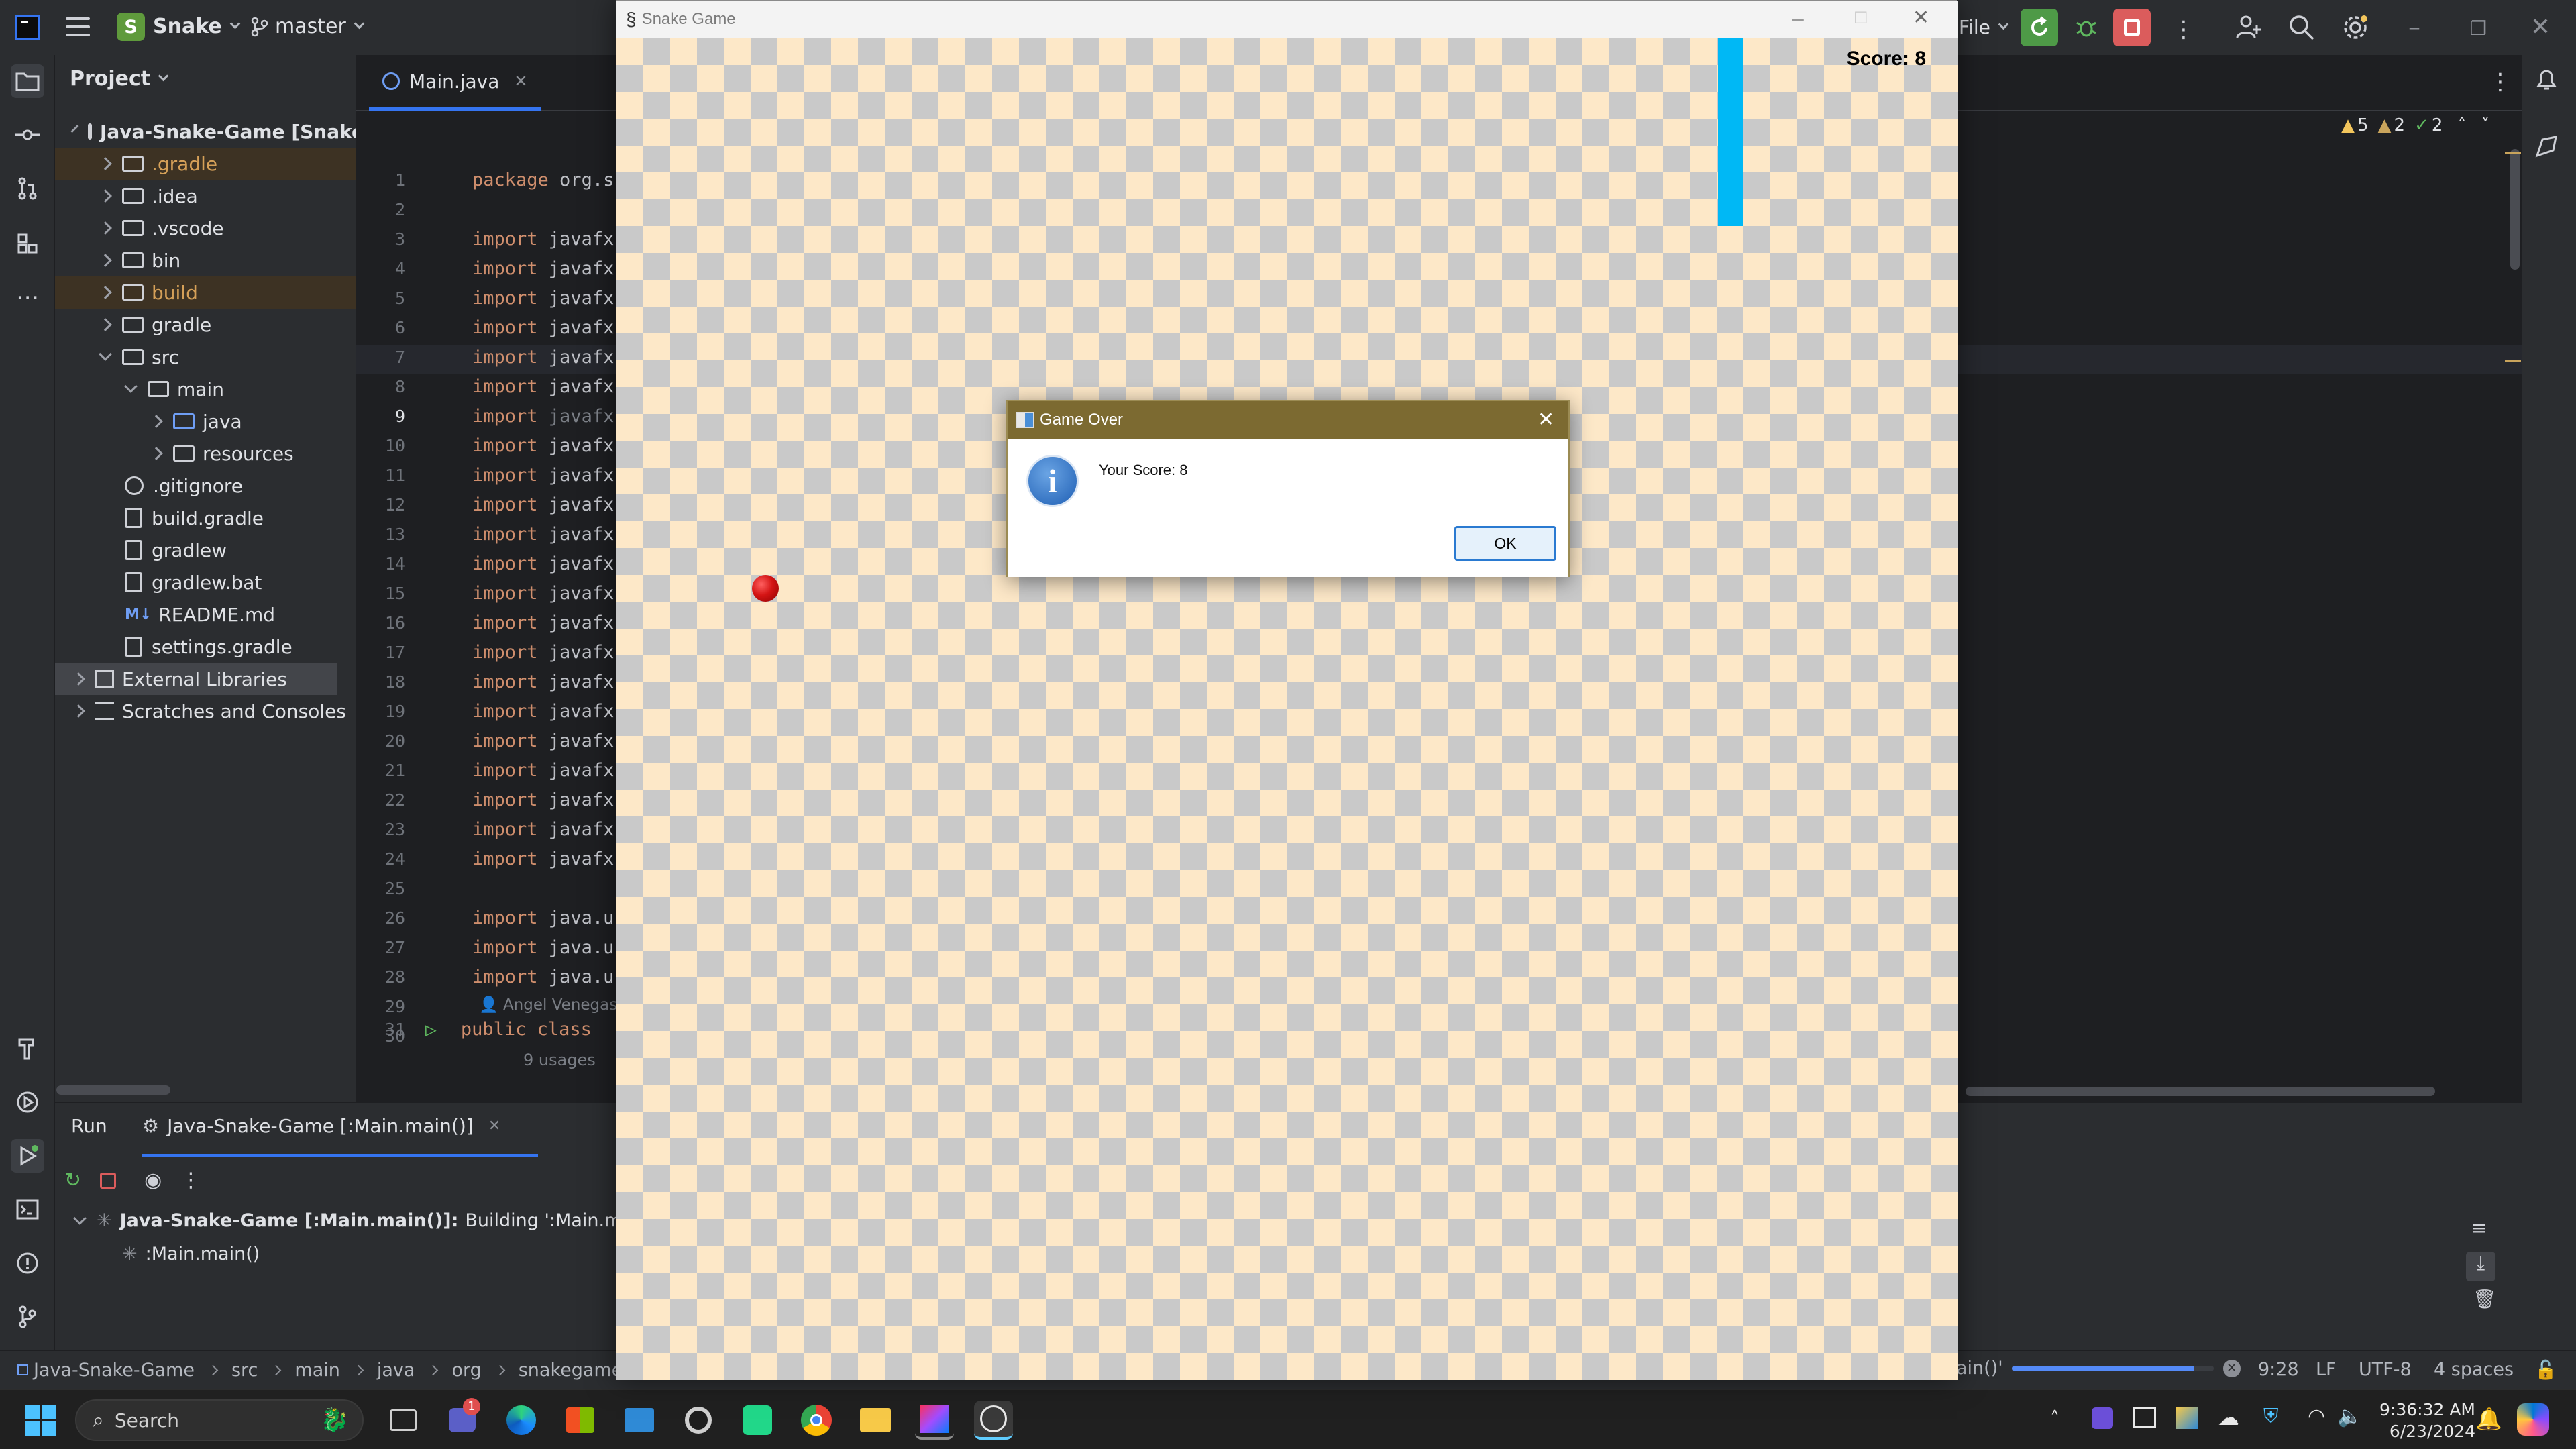 This screenshot has height=1449, width=2576. Describe the element at coordinates (205, 325) in the screenshot. I see `tree-item-gradle: gradle` at that location.